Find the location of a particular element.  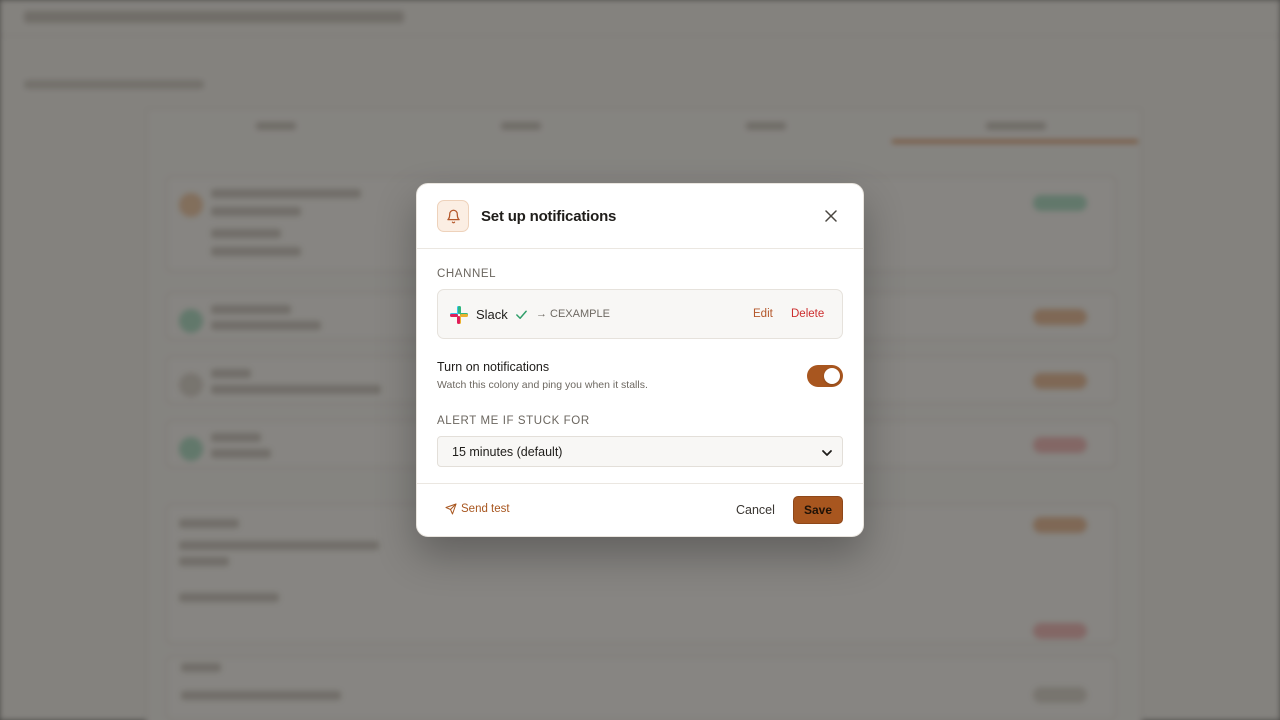

modal-title: Set up notifications is located at coordinates (549, 216).